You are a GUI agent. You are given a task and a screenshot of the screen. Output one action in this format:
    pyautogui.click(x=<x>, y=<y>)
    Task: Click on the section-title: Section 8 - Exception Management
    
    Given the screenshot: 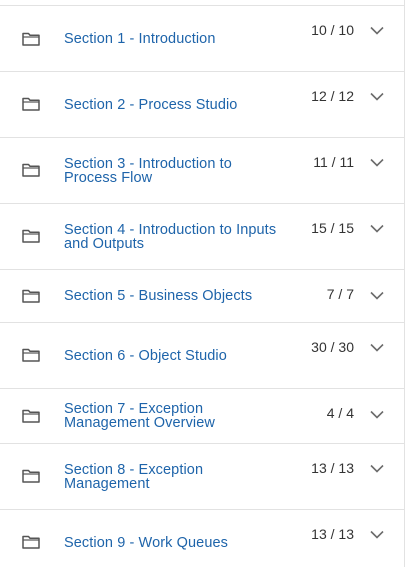 What is the action you would take?
    pyautogui.click(x=164, y=477)
    